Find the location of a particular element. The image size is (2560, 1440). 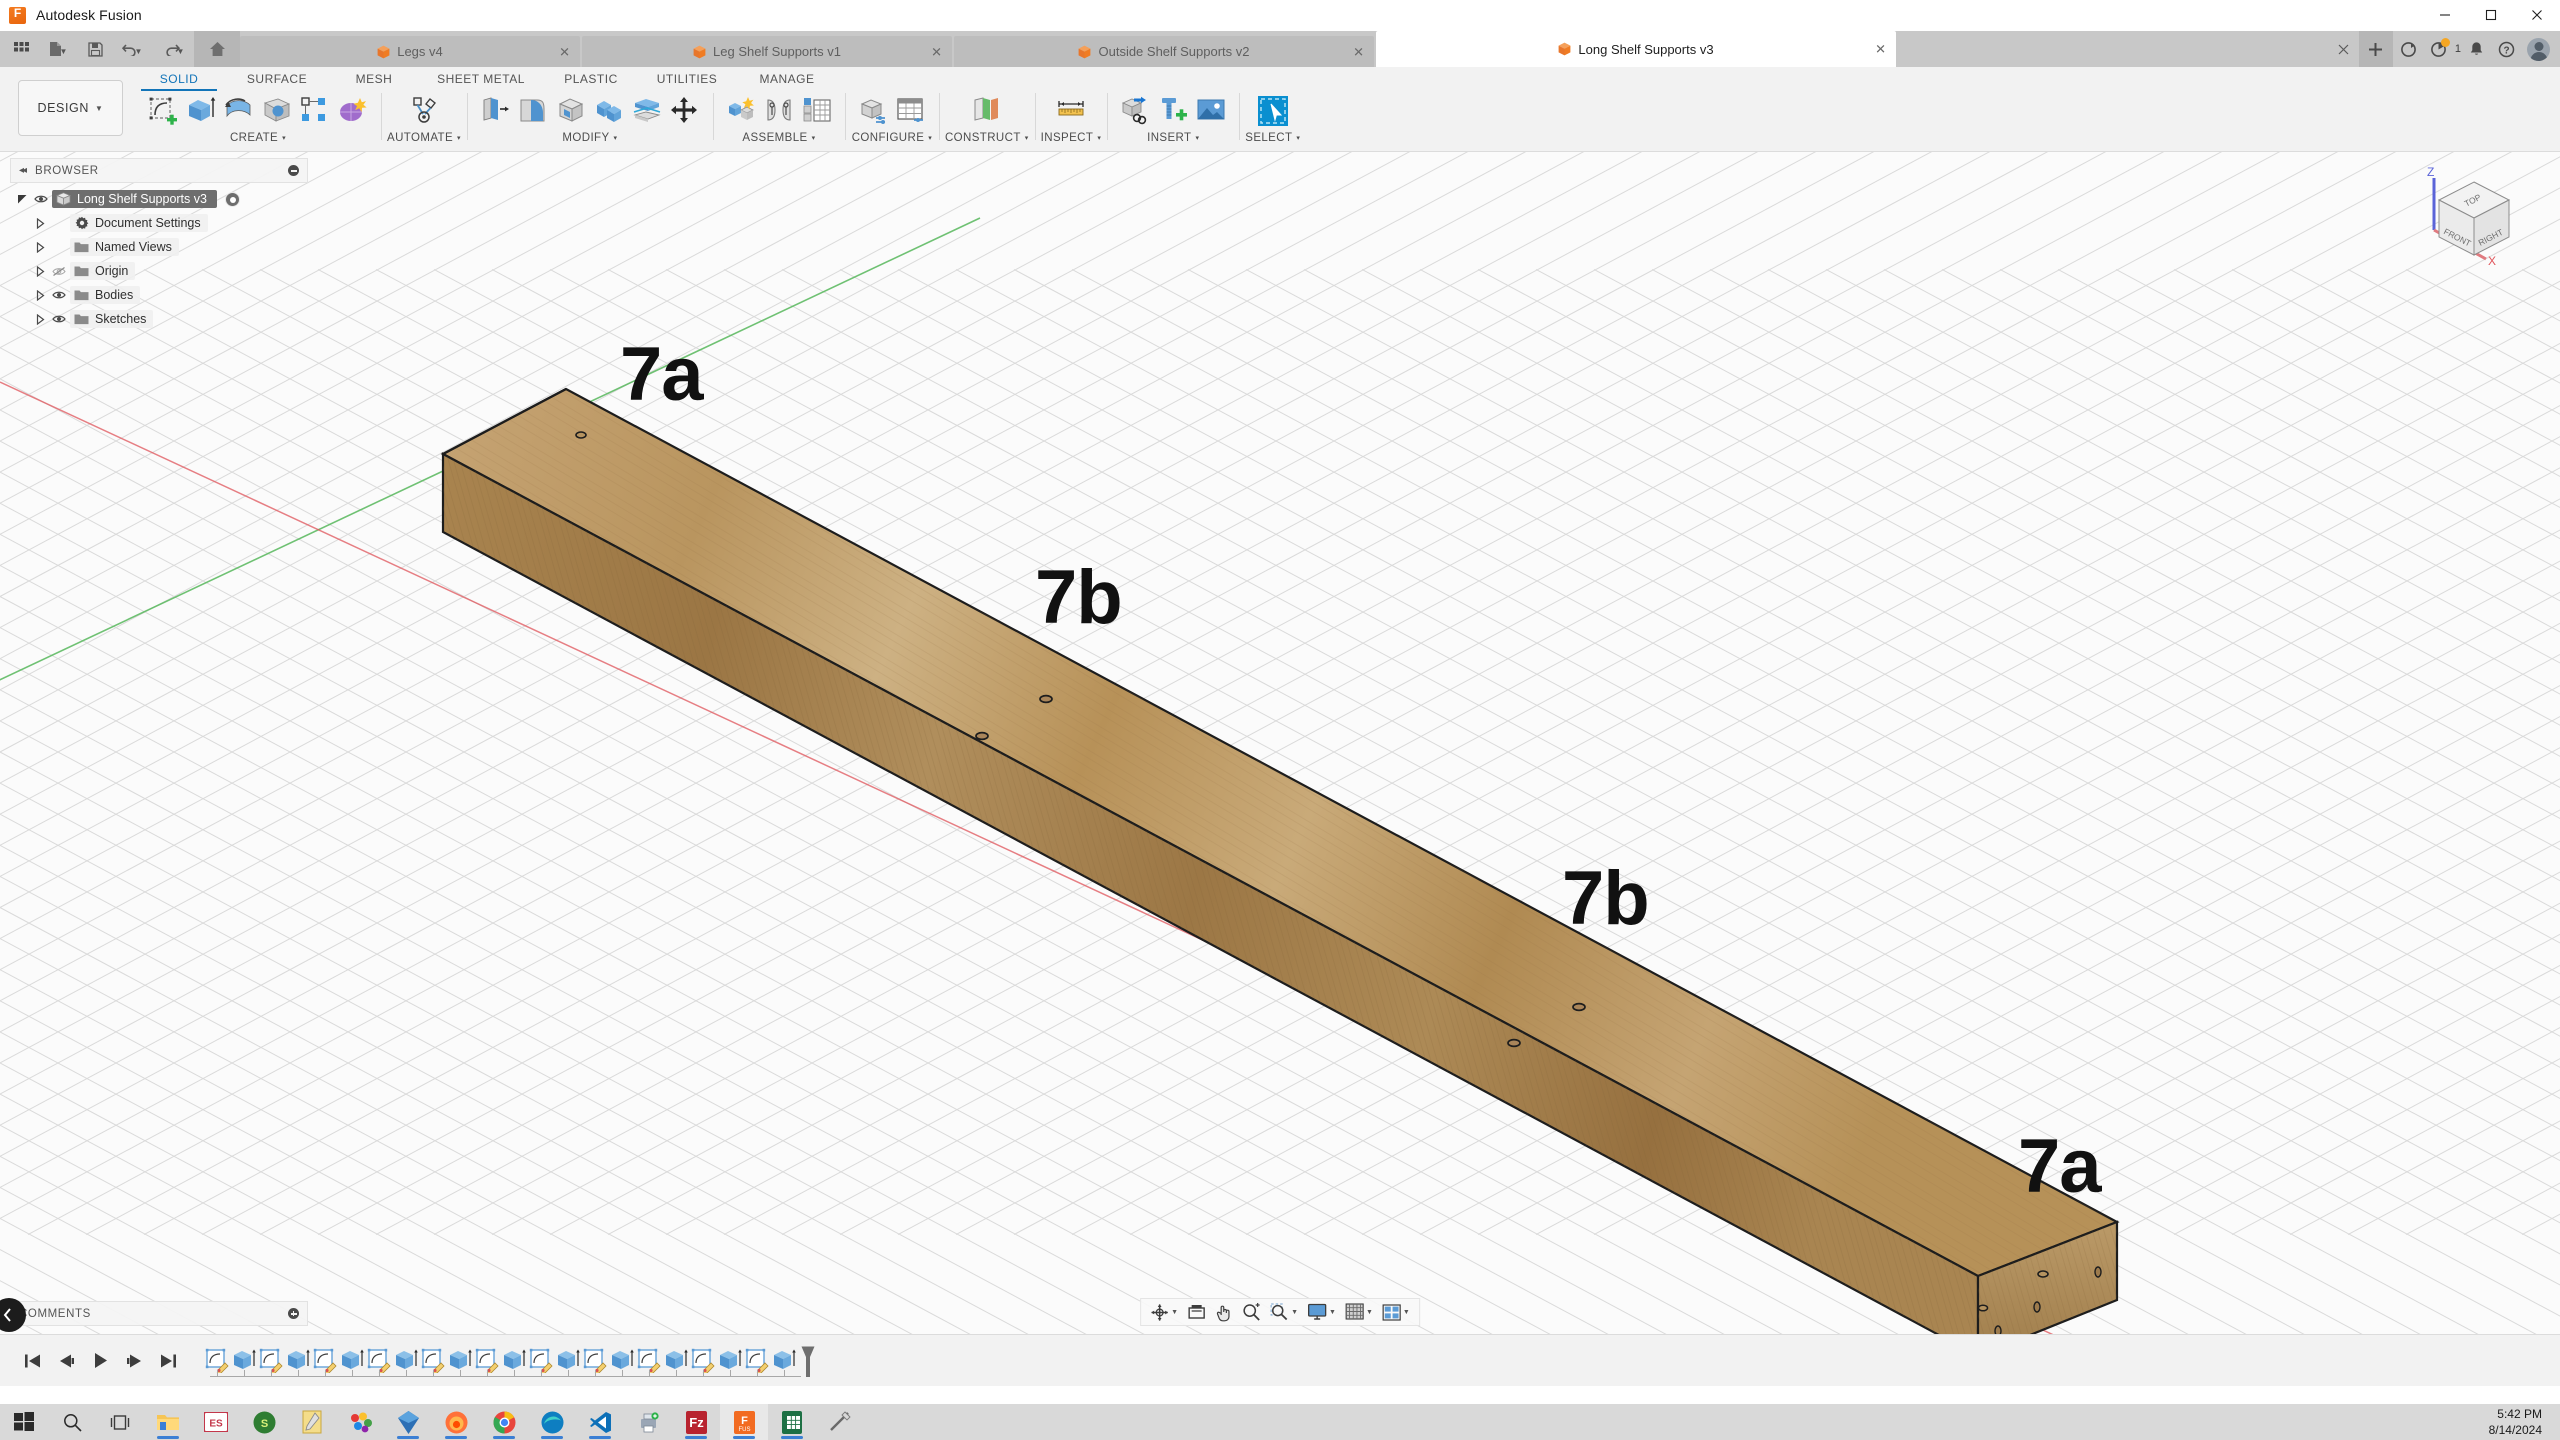

look-at-icon is located at coordinates (1196, 1312).